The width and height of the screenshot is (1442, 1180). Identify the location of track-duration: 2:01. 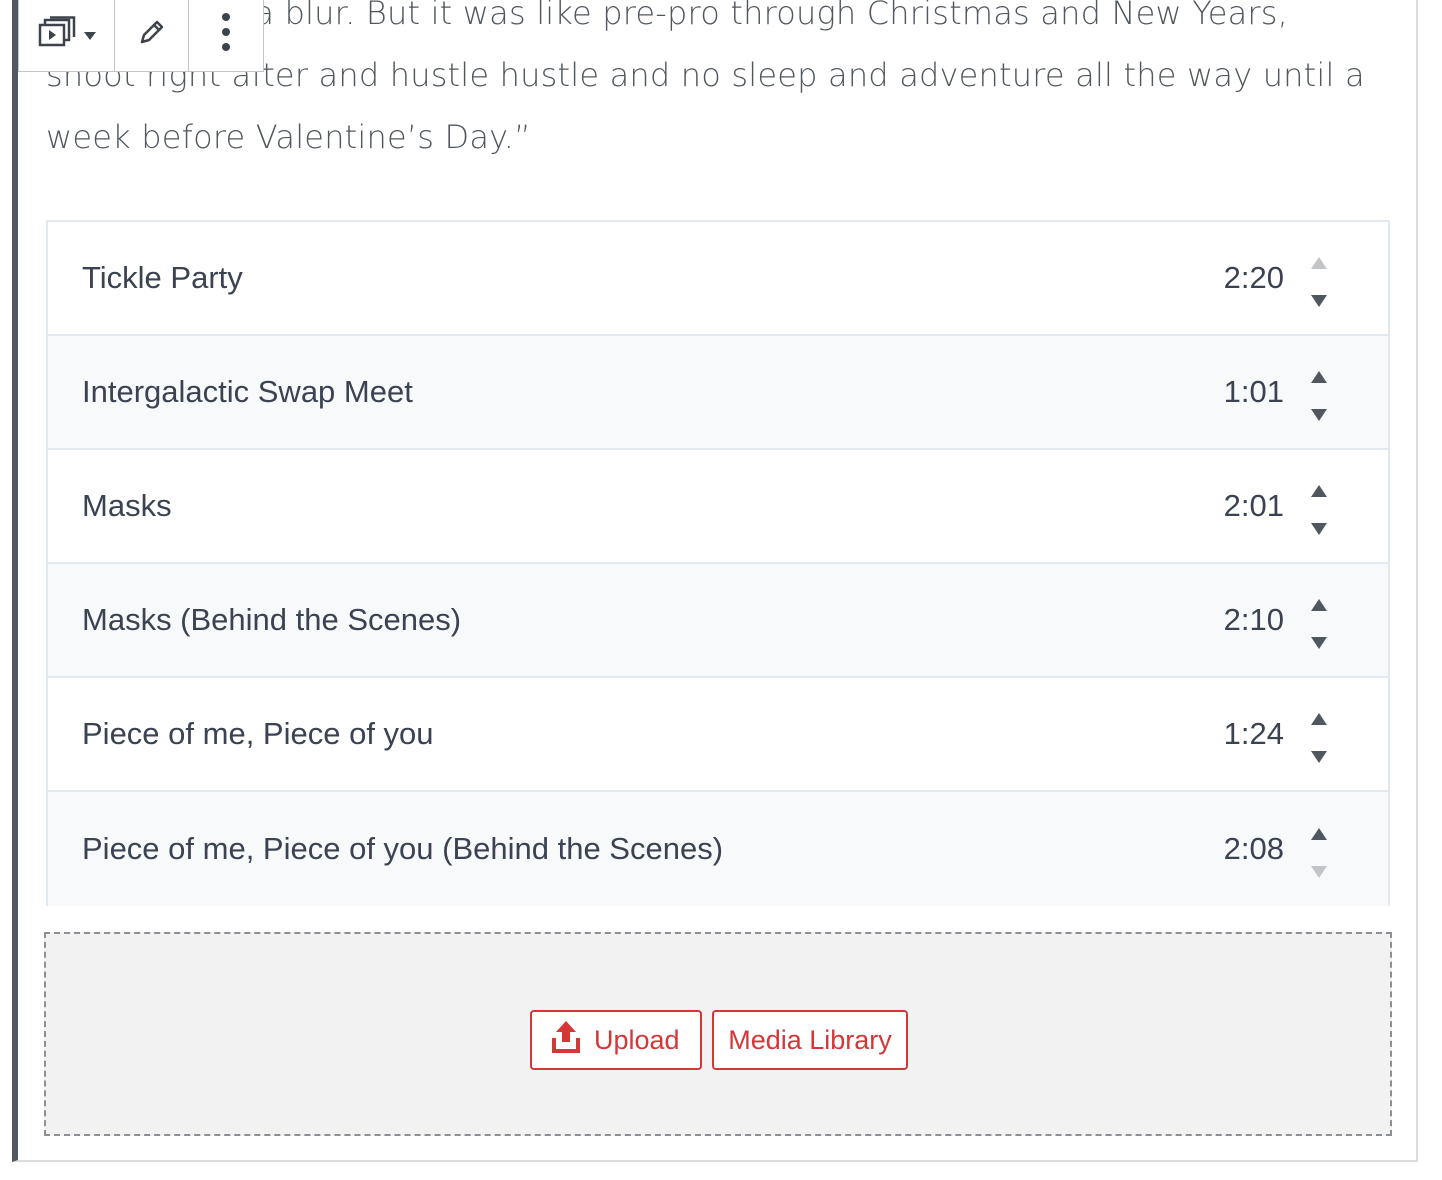
(1253, 505).